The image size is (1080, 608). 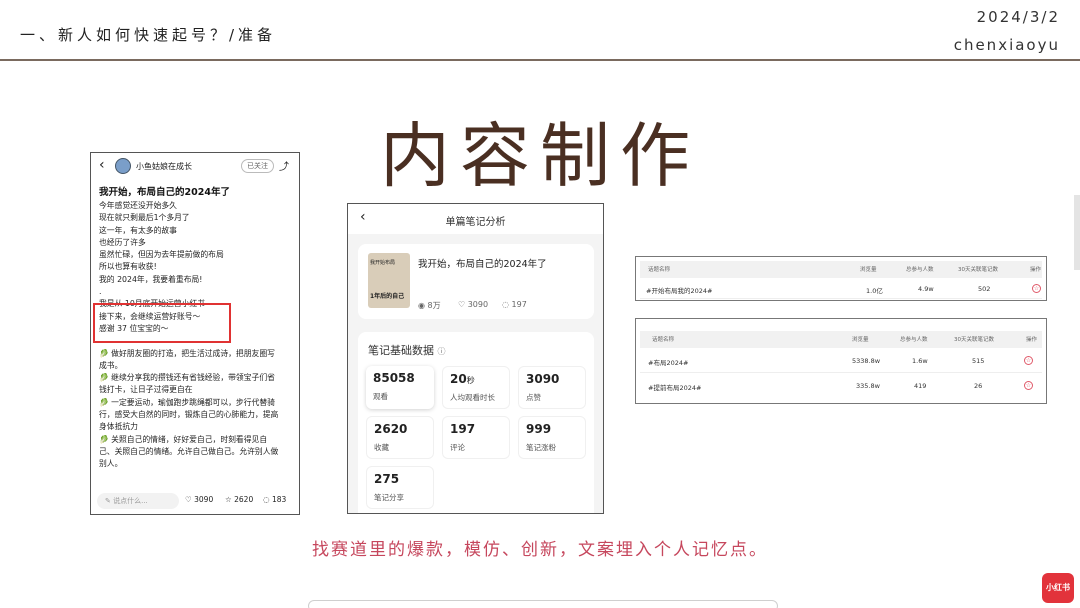 What do you see at coordinates (457, 447) in the screenshot?
I see `stat-label: 评论` at bounding box center [457, 447].